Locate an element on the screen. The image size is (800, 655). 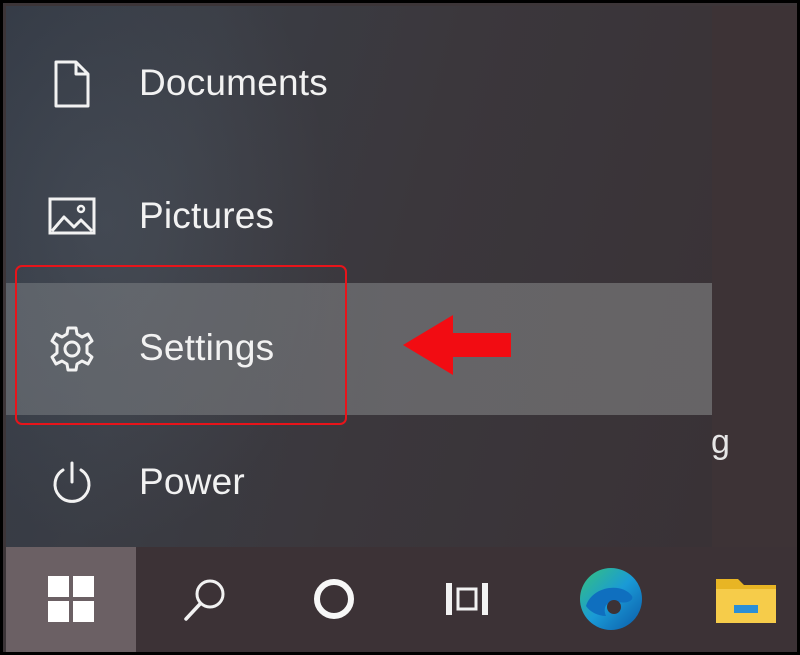
task-view-icon is located at coordinates (467, 601).